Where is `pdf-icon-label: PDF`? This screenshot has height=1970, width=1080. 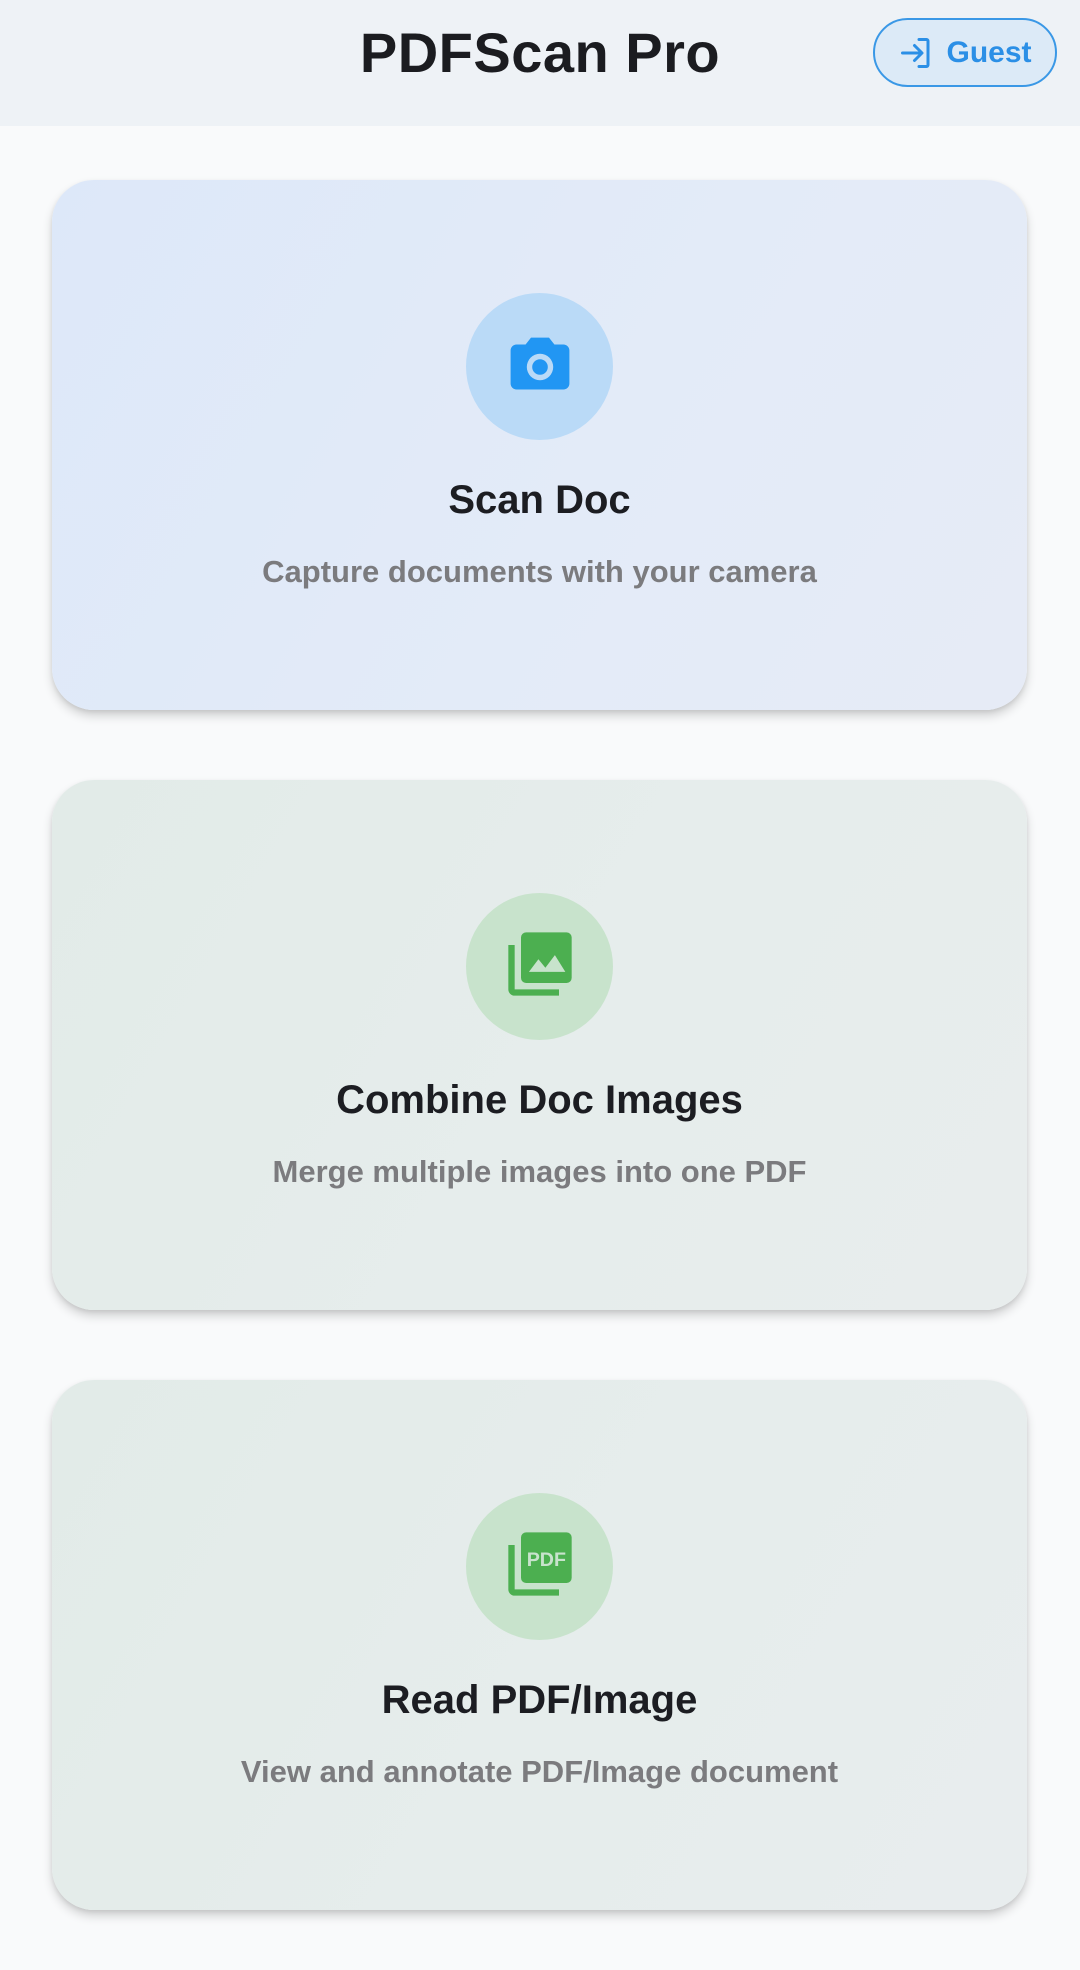 pdf-icon-label: PDF is located at coordinates (545, 1560).